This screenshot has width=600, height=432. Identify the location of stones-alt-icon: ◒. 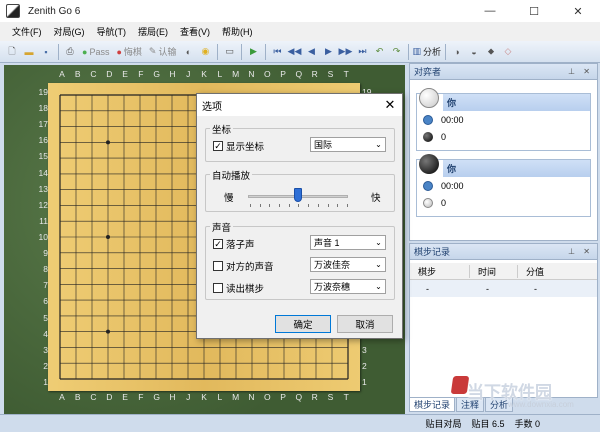
(474, 52).